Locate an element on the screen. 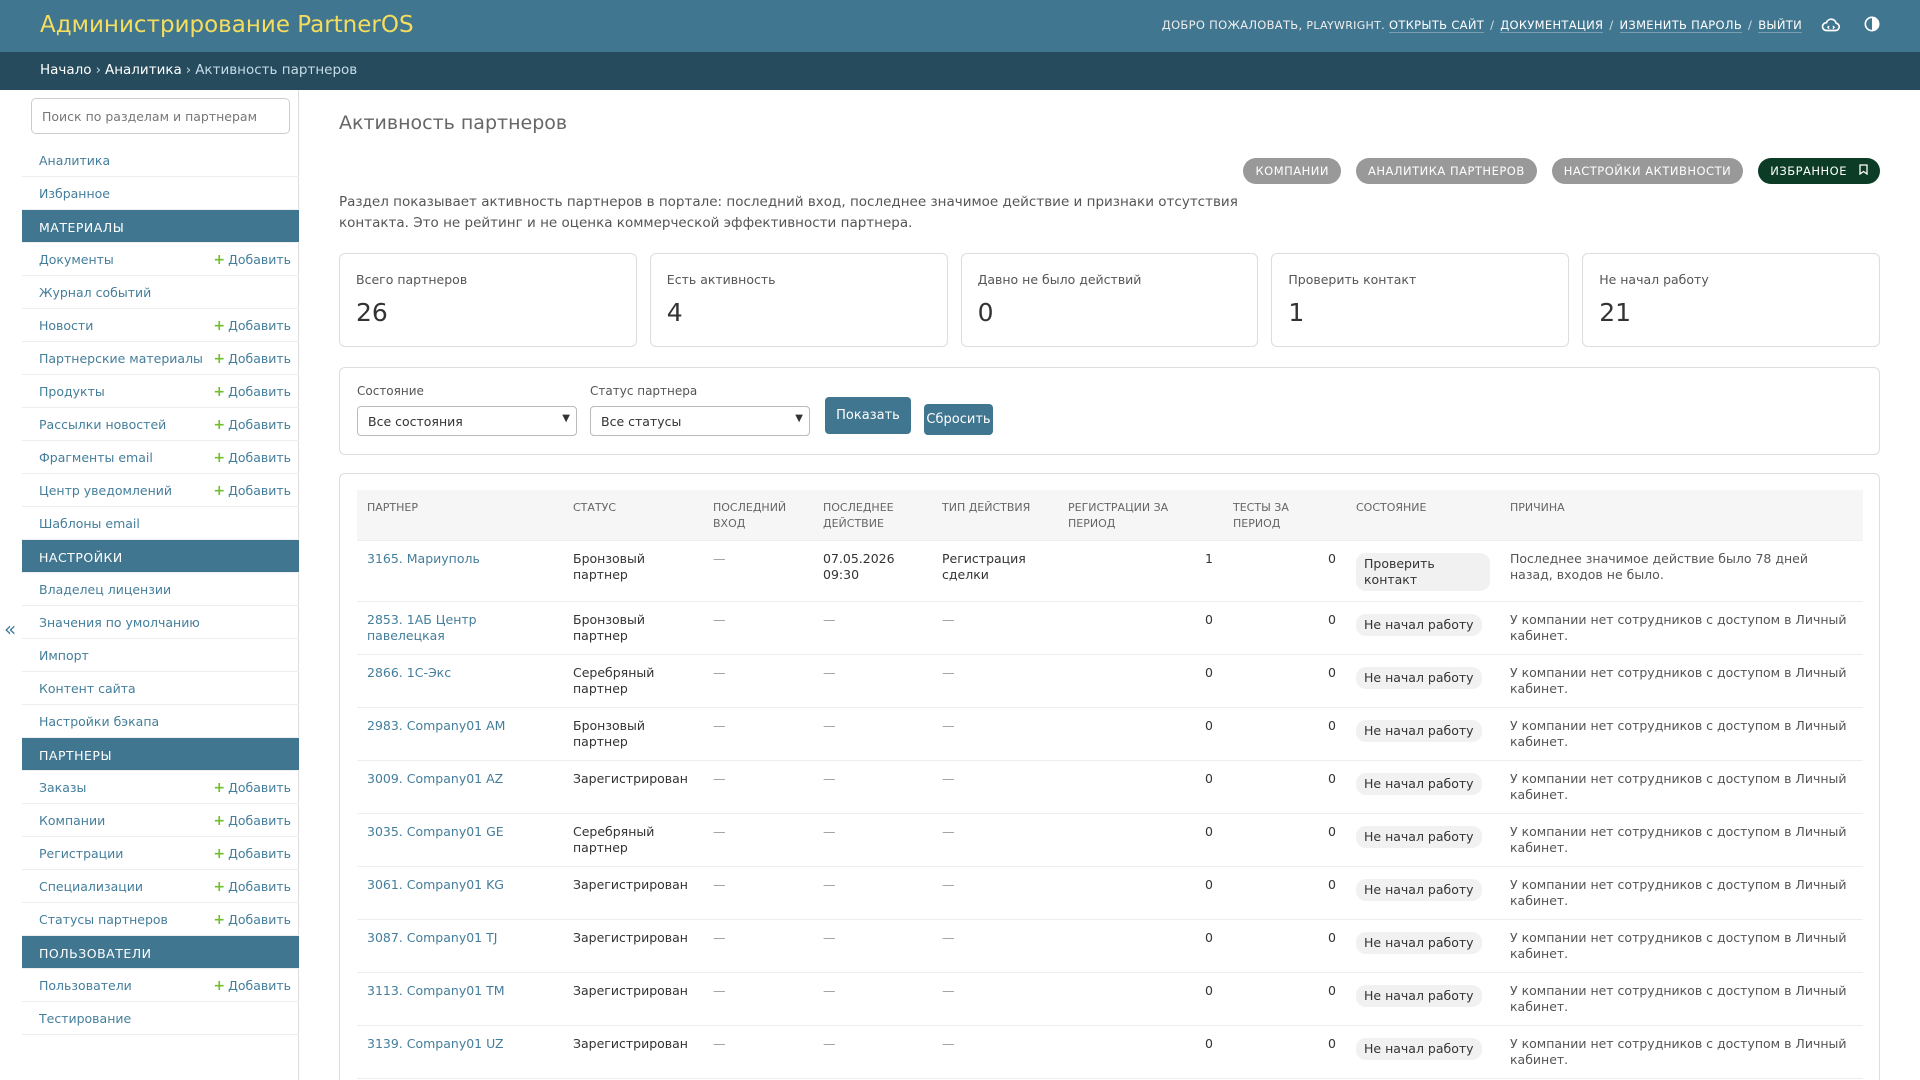 Image resolution: width=1920 pixels, height=1080 pixels. sidebar-item-label: Избранное is located at coordinates (74, 193).